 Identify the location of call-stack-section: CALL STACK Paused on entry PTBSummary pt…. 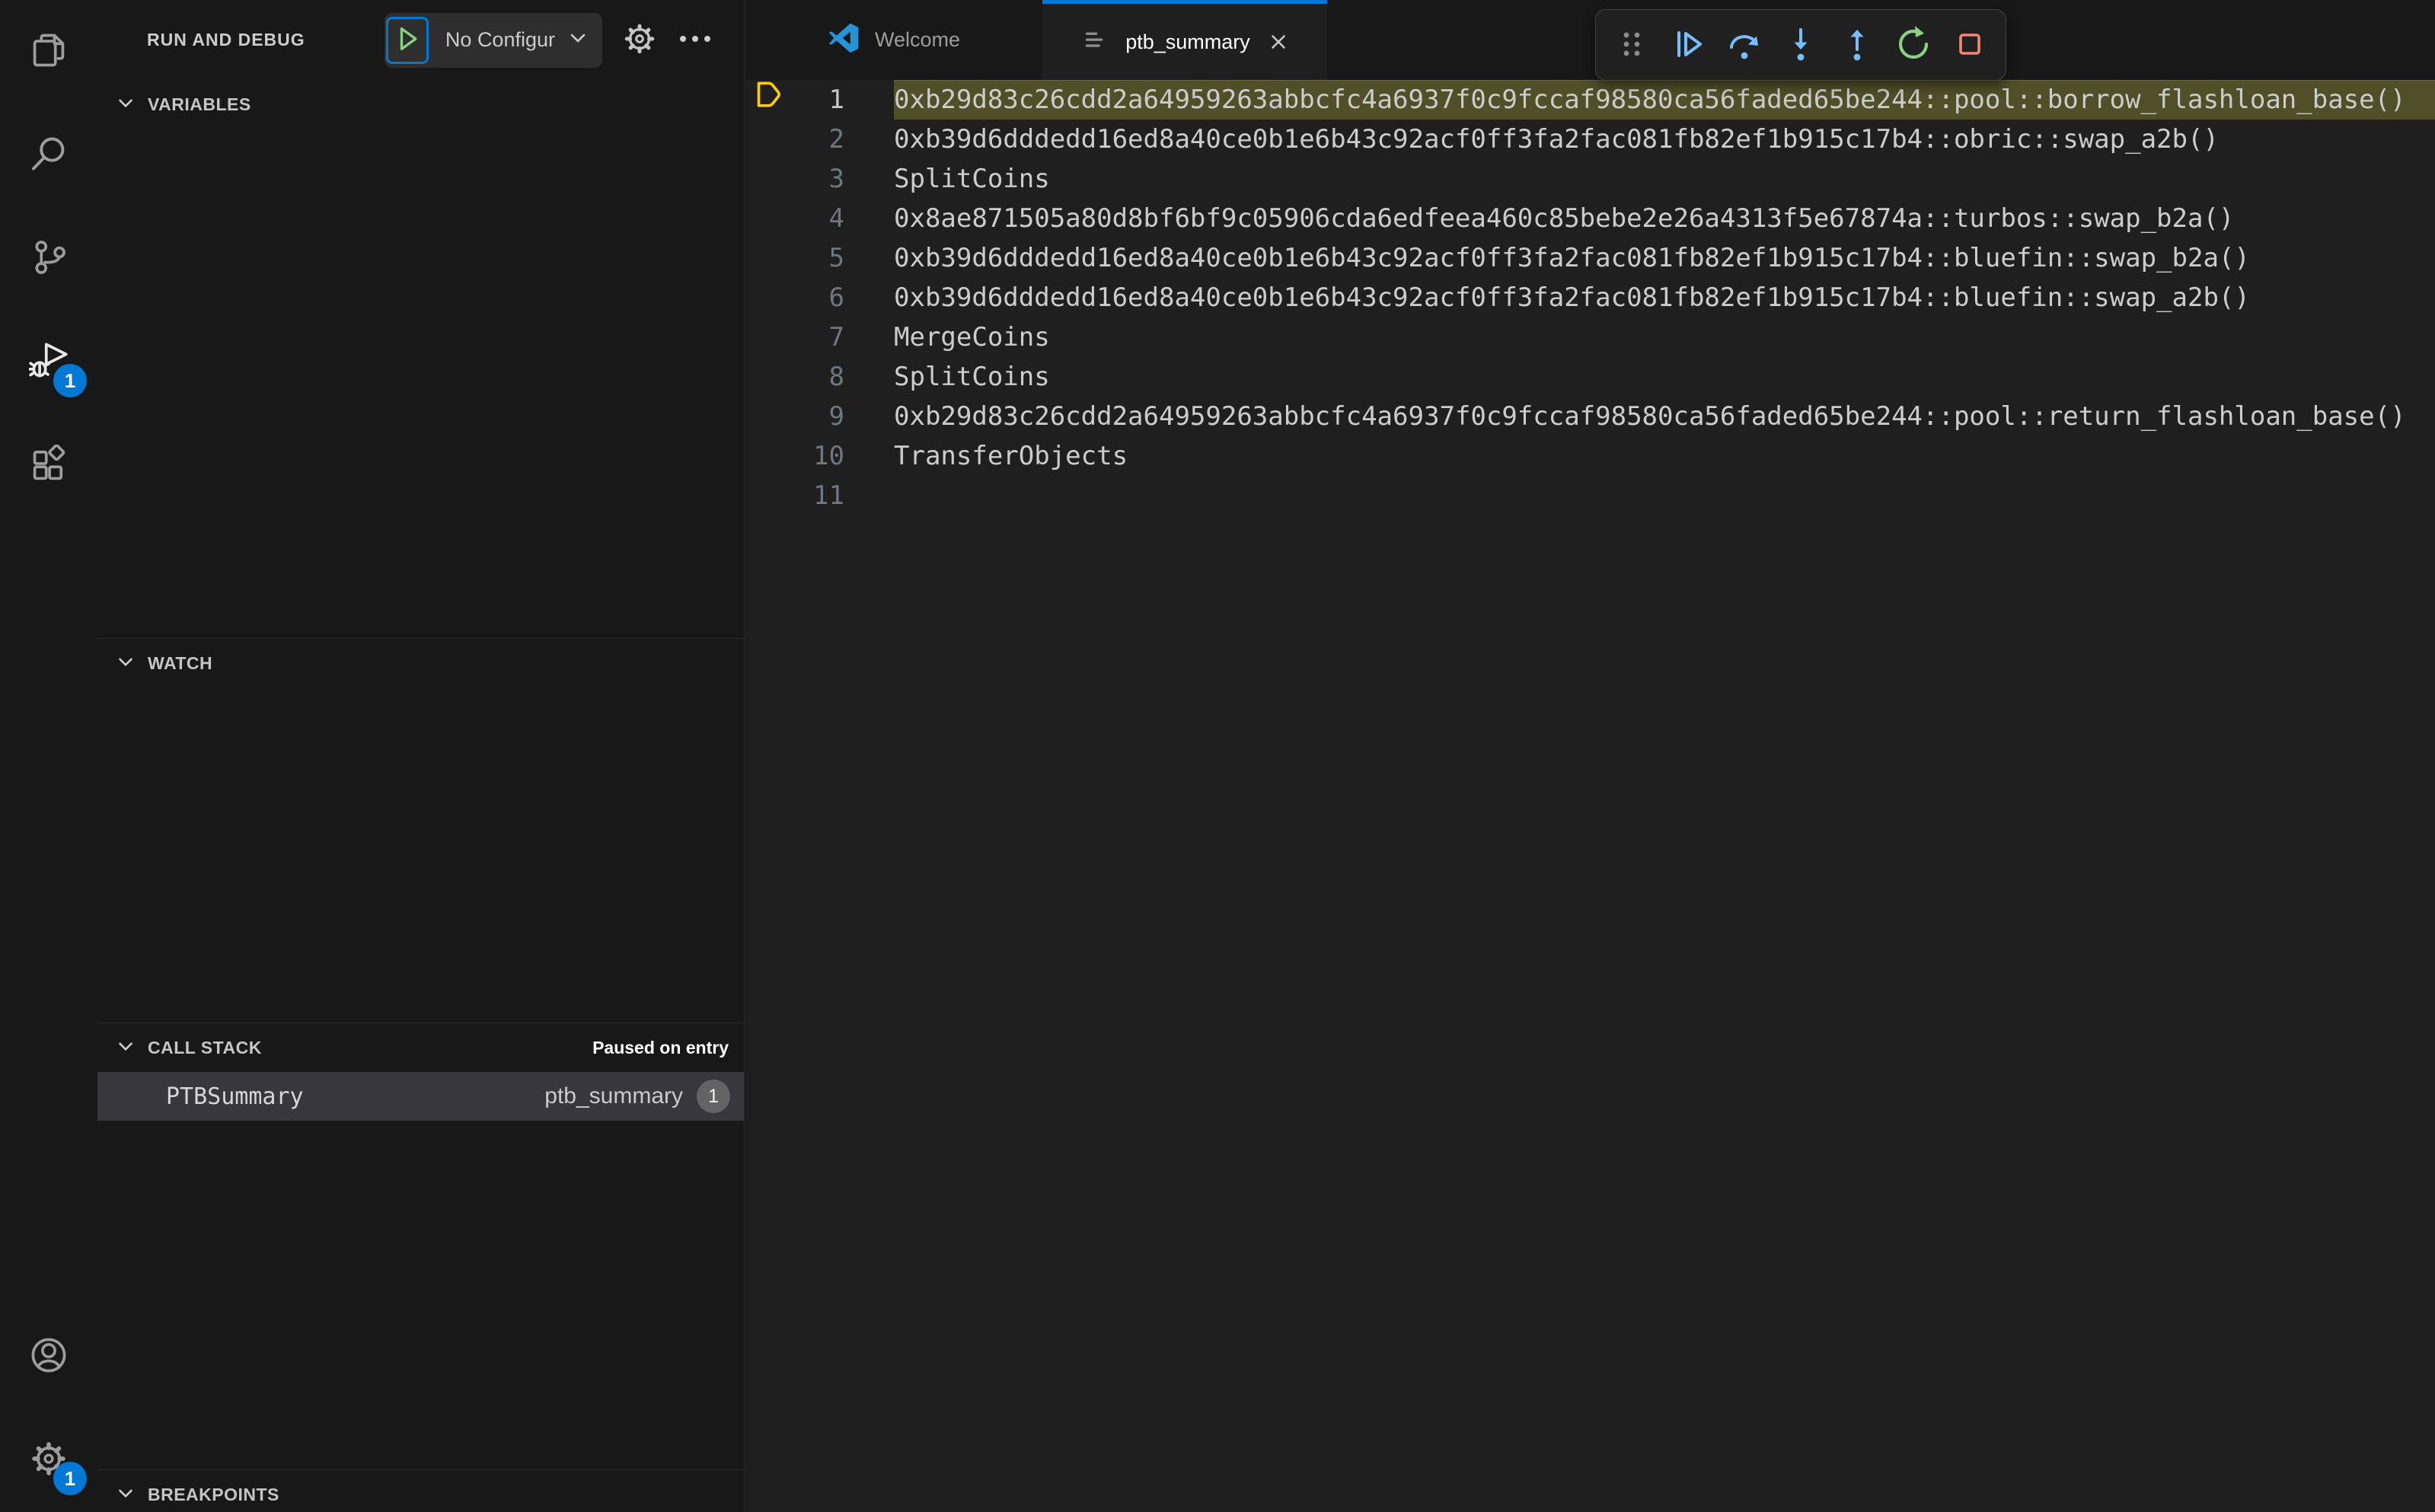
(420, 1245).